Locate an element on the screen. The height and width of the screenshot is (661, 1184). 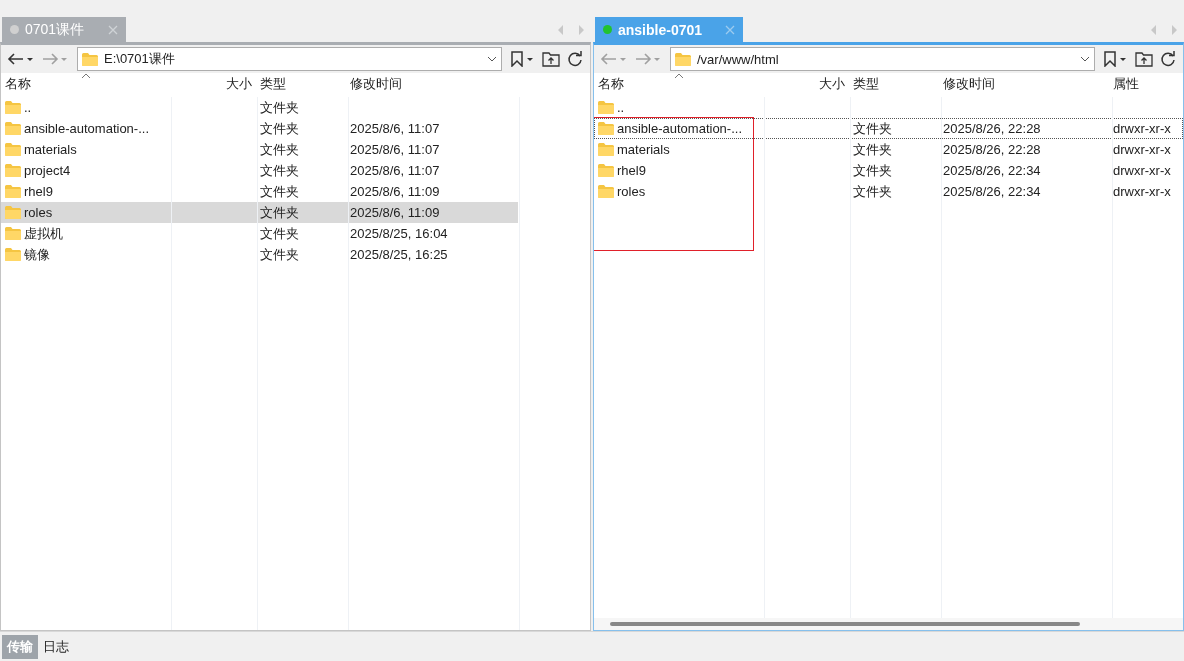
file-name: 虚拟机 is located at coordinates (43, 233).